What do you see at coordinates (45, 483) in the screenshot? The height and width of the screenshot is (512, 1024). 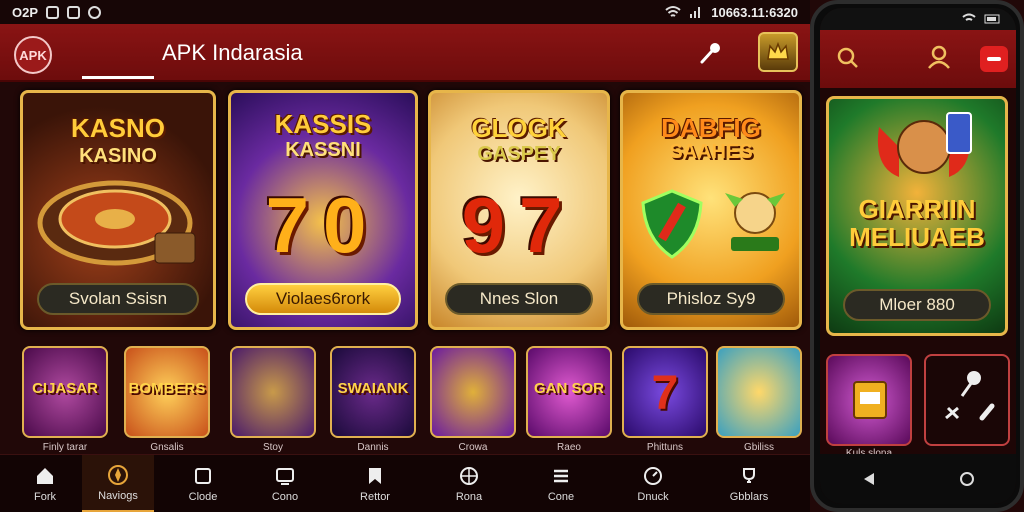 I see `nav-item-fork: Fork` at bounding box center [45, 483].